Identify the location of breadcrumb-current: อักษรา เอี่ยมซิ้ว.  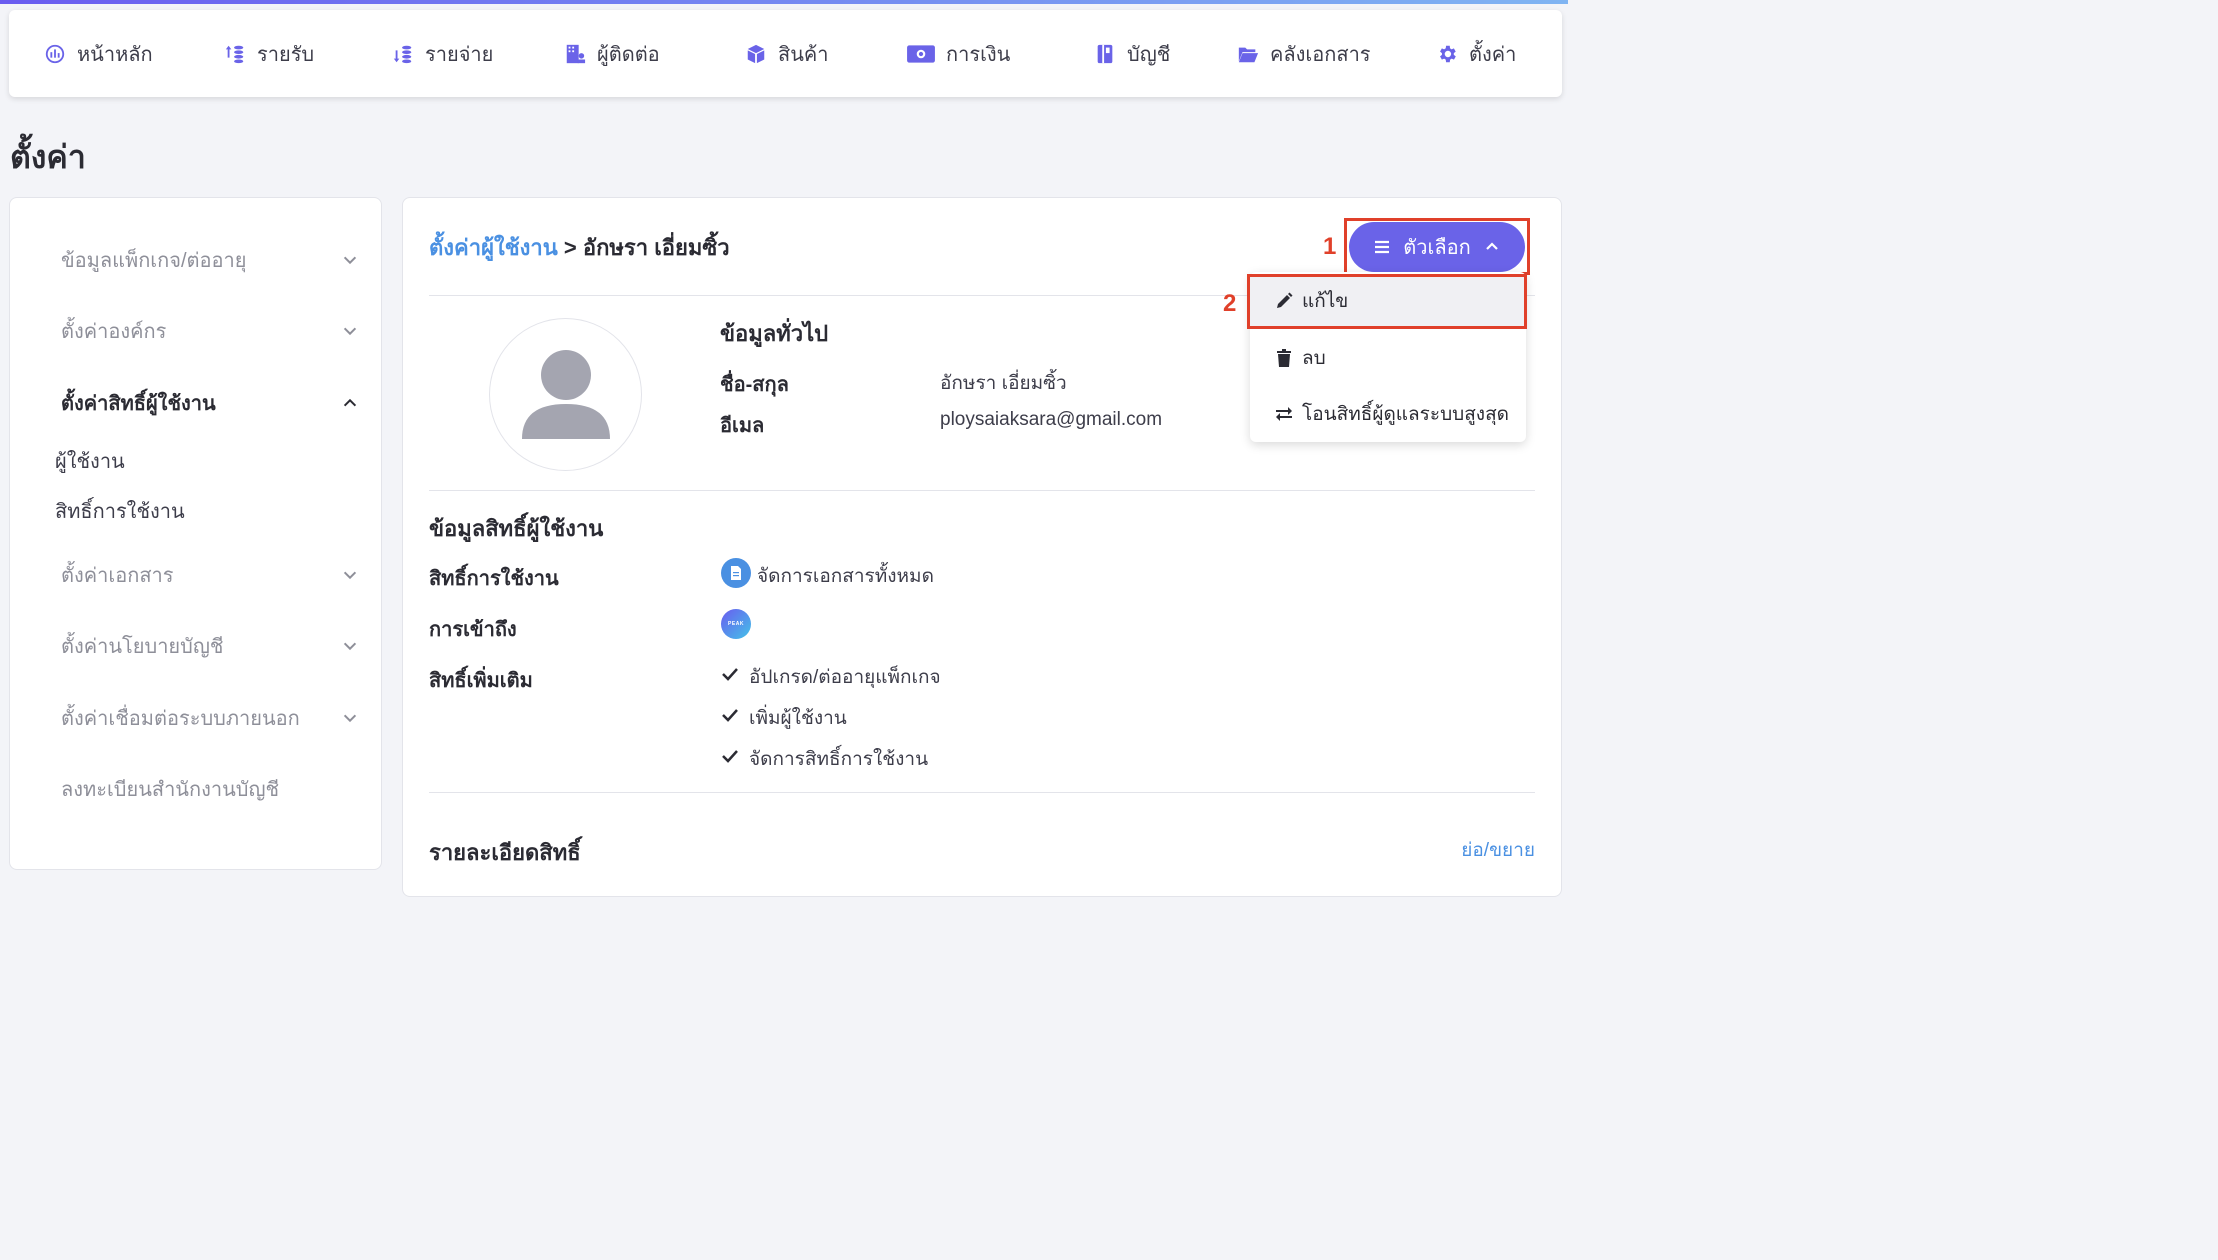
(656, 247).